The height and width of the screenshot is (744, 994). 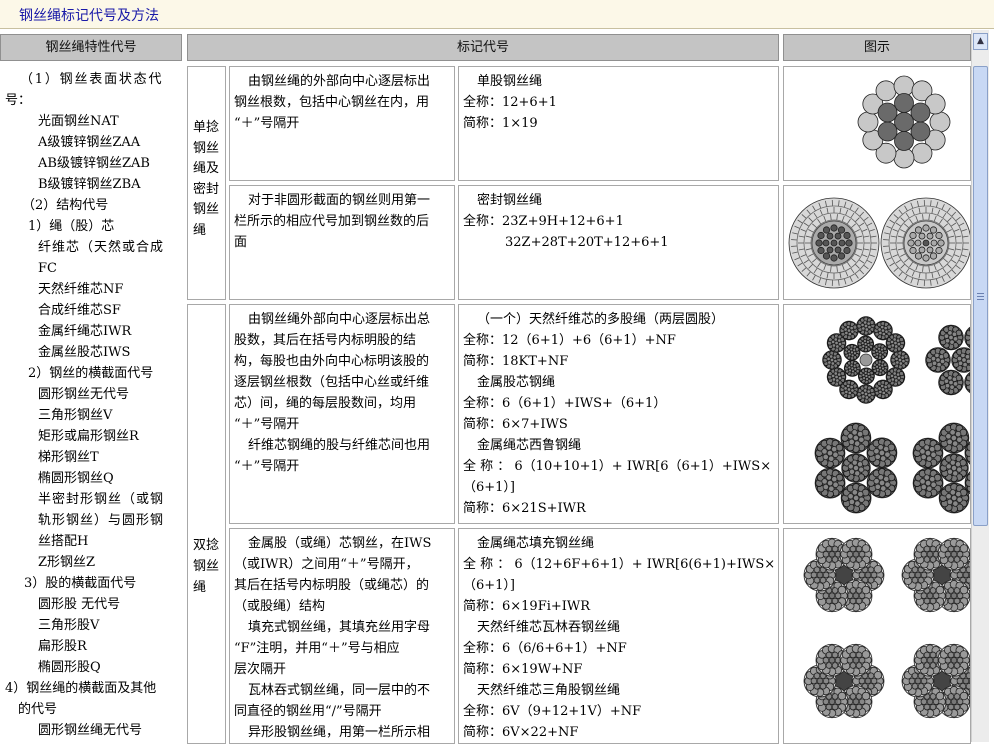 What do you see at coordinates (339, 445) in the screenshot?
I see `description-line: 纤维芯钢绳的股与纤维芯间也用` at bounding box center [339, 445].